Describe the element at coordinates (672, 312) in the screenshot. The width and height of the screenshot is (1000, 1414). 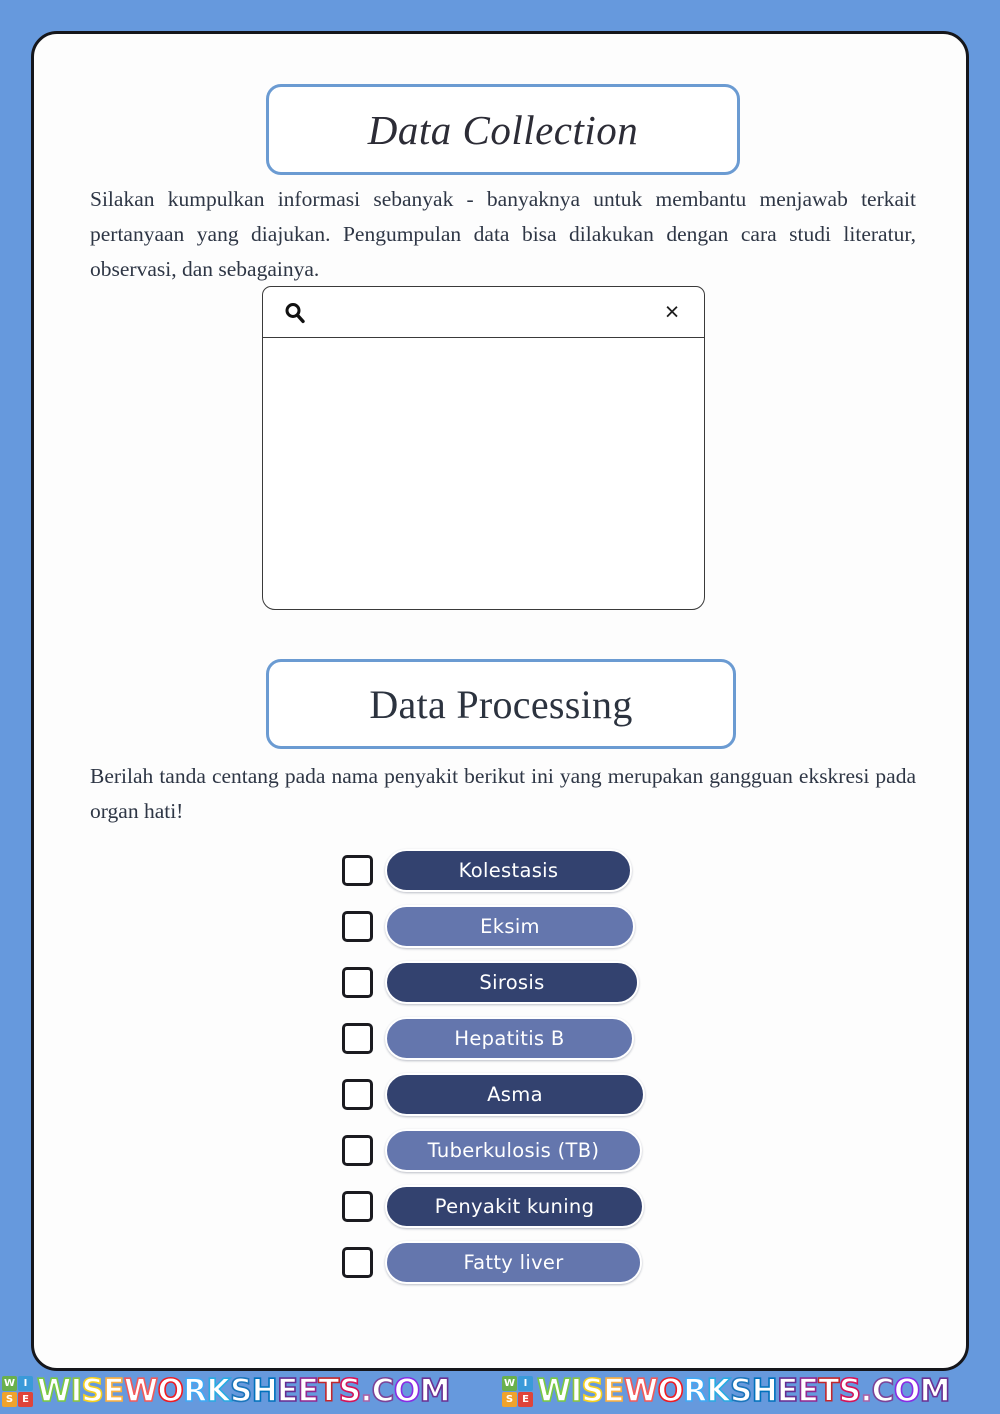
I see `close-icon: ×` at that location.